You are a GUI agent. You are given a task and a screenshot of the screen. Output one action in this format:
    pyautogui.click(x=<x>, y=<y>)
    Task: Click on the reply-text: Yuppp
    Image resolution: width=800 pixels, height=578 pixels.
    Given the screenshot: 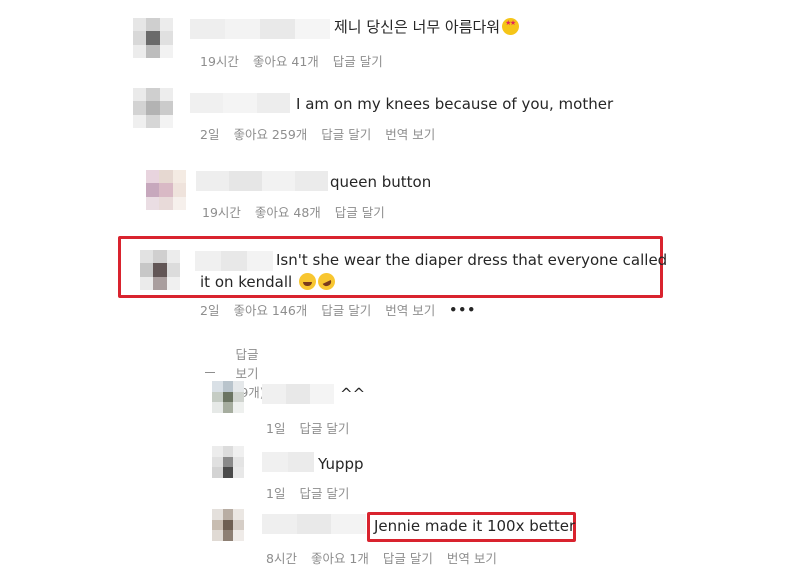 What is the action you would take?
    pyautogui.click(x=341, y=464)
    